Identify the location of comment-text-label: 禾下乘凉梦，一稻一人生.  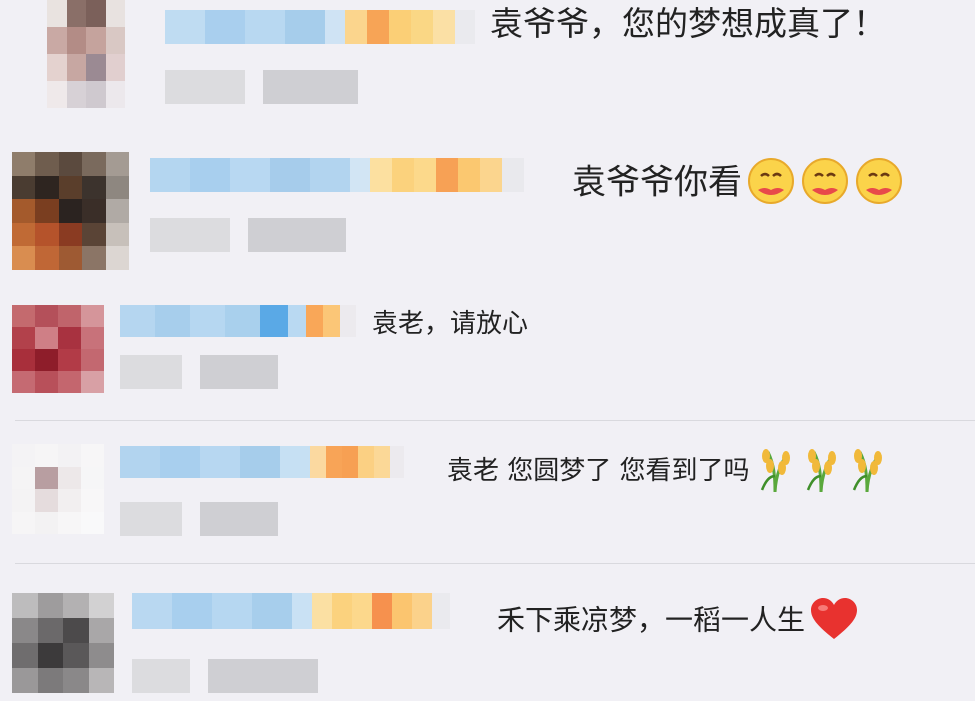
(651, 620).